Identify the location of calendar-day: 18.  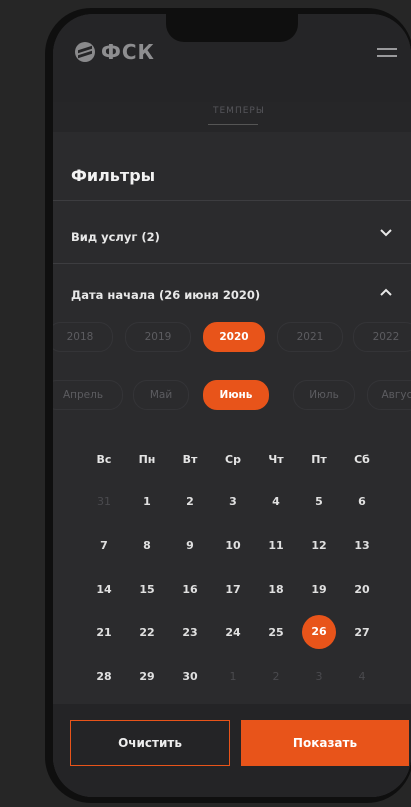
(276, 589).